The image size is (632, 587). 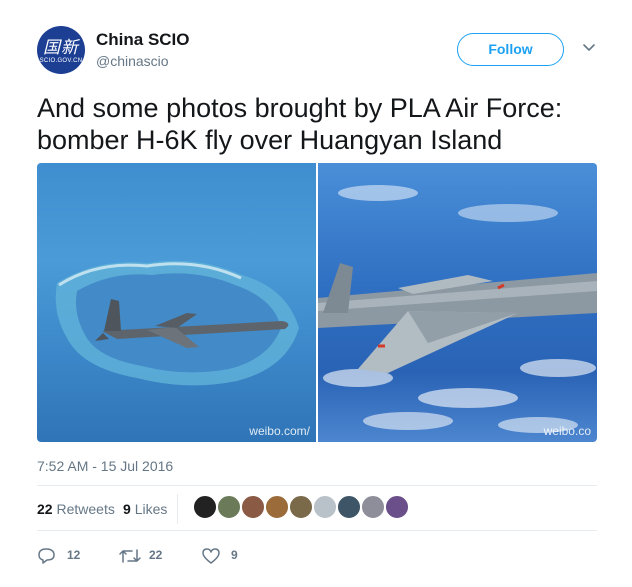 What do you see at coordinates (151, 509) in the screenshot?
I see `likes-label: Likes` at bounding box center [151, 509].